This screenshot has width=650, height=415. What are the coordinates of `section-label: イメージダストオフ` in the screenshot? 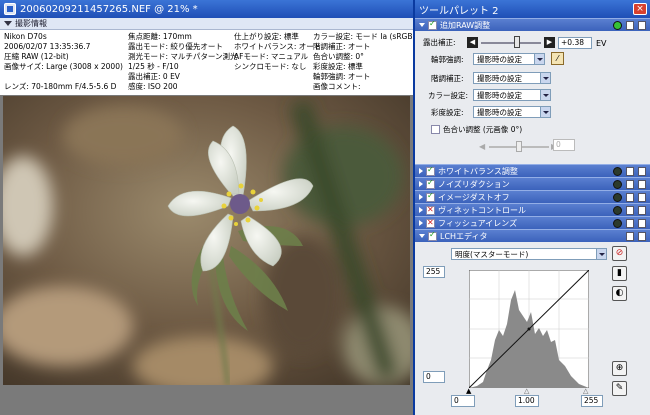 It's located at (474, 197).